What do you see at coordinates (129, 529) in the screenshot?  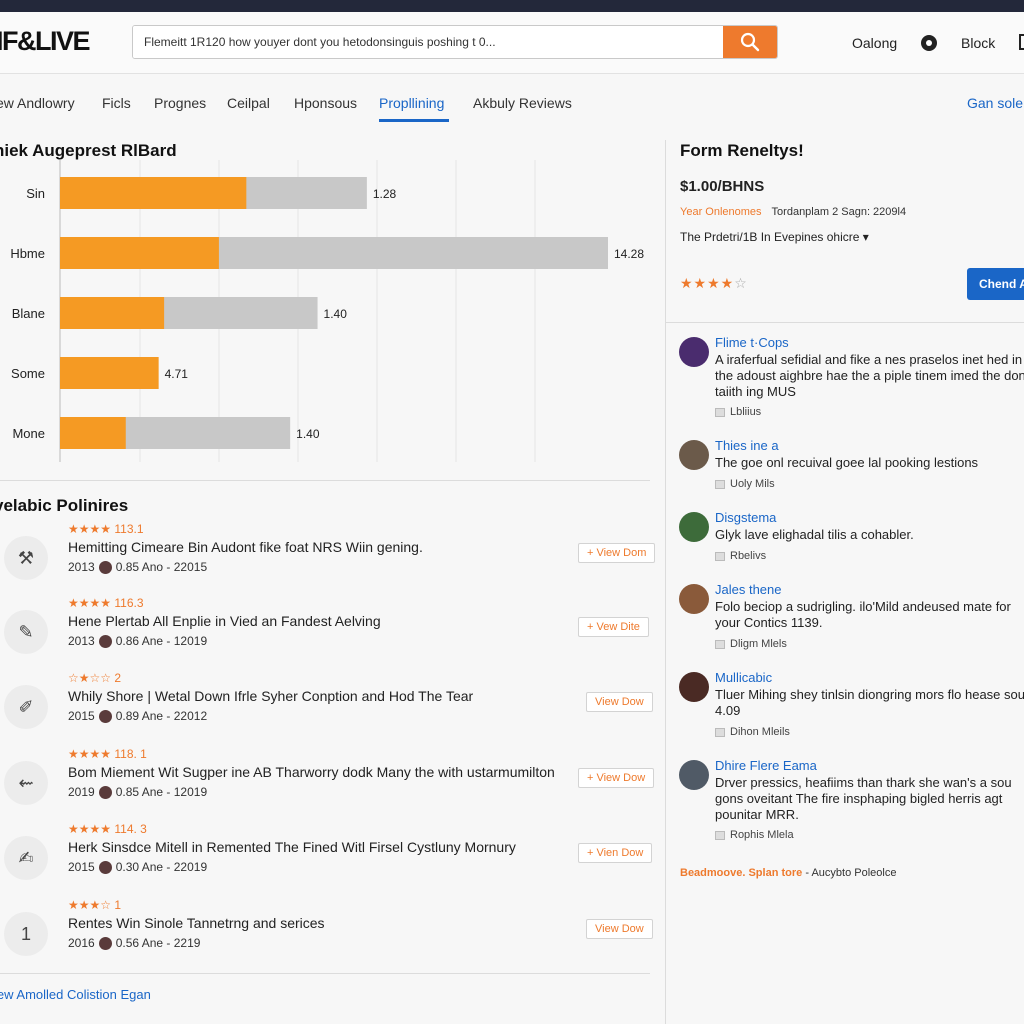 I see `item-rating-value: 113.1` at bounding box center [129, 529].